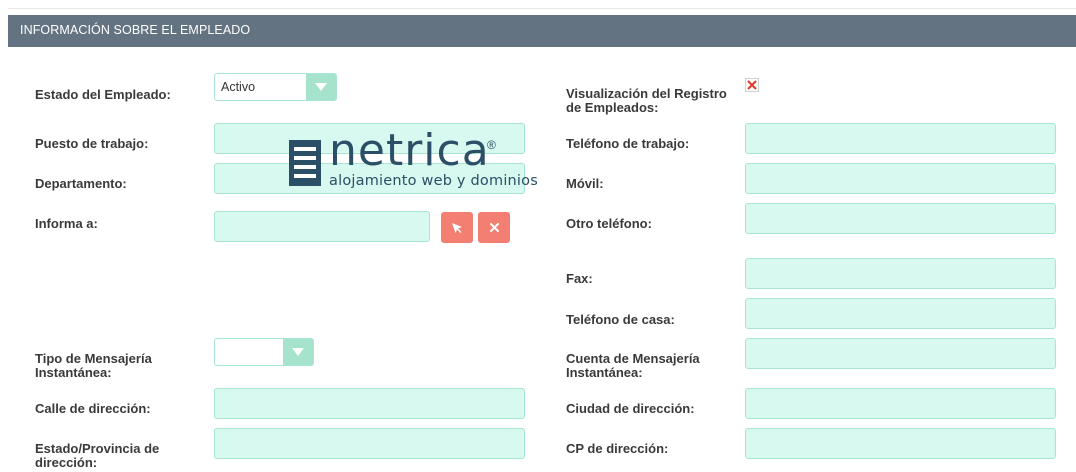 This screenshot has height=472, width=1076. I want to click on clear-informa-a-button, so click(494, 227).